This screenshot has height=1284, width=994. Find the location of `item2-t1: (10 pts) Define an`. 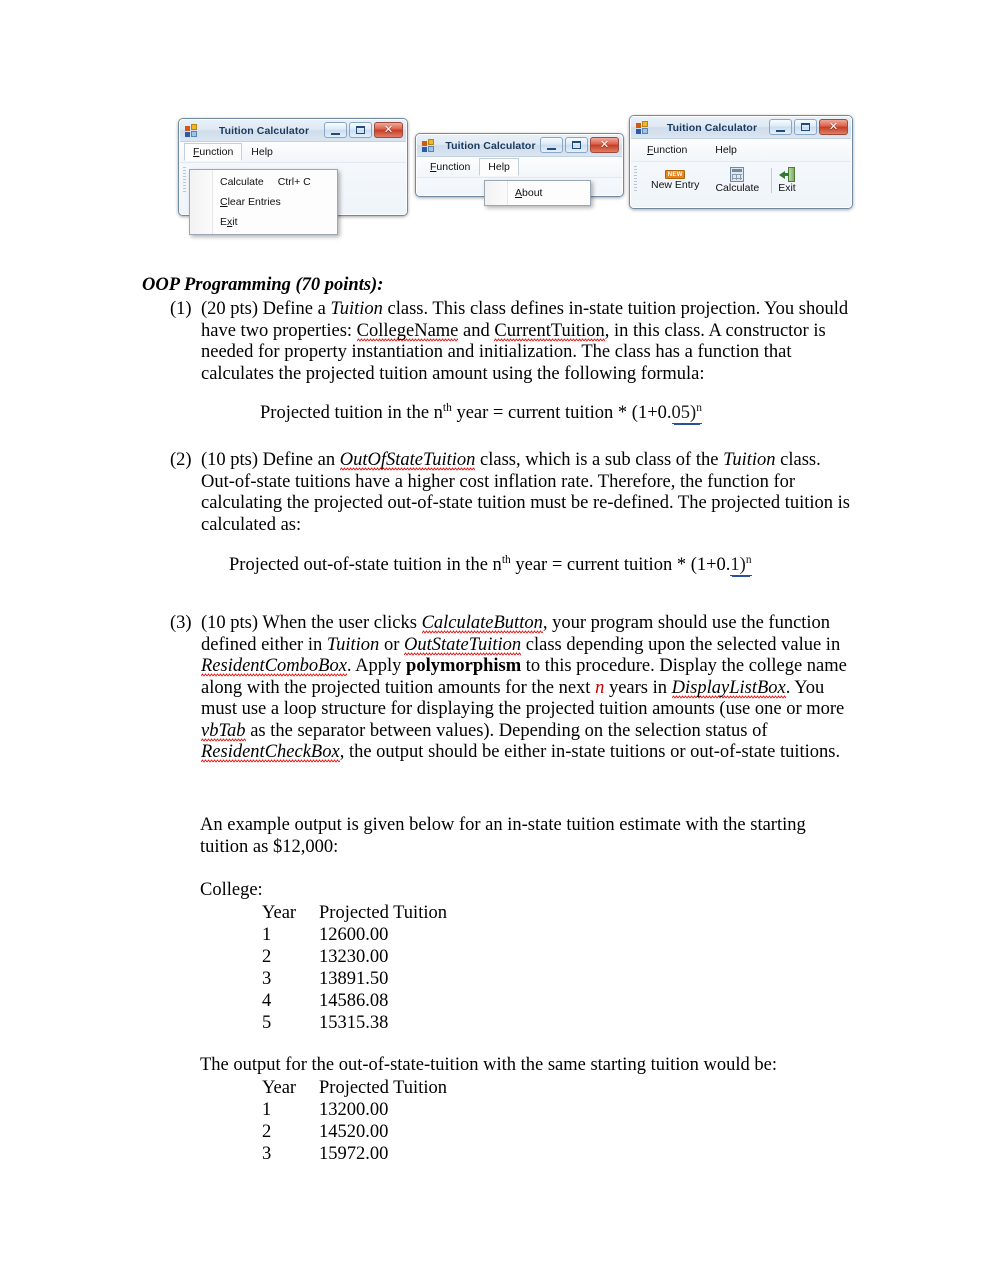

item2-t1: (10 pts) Define an is located at coordinates (270, 460).